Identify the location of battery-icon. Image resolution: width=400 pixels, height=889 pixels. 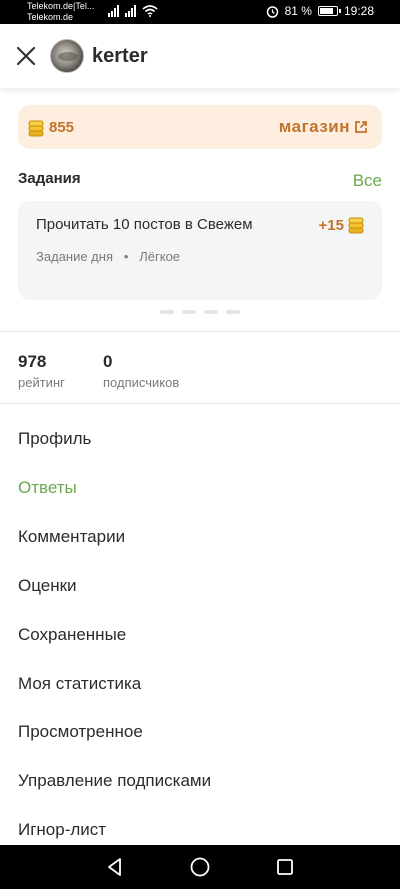
(329, 11).